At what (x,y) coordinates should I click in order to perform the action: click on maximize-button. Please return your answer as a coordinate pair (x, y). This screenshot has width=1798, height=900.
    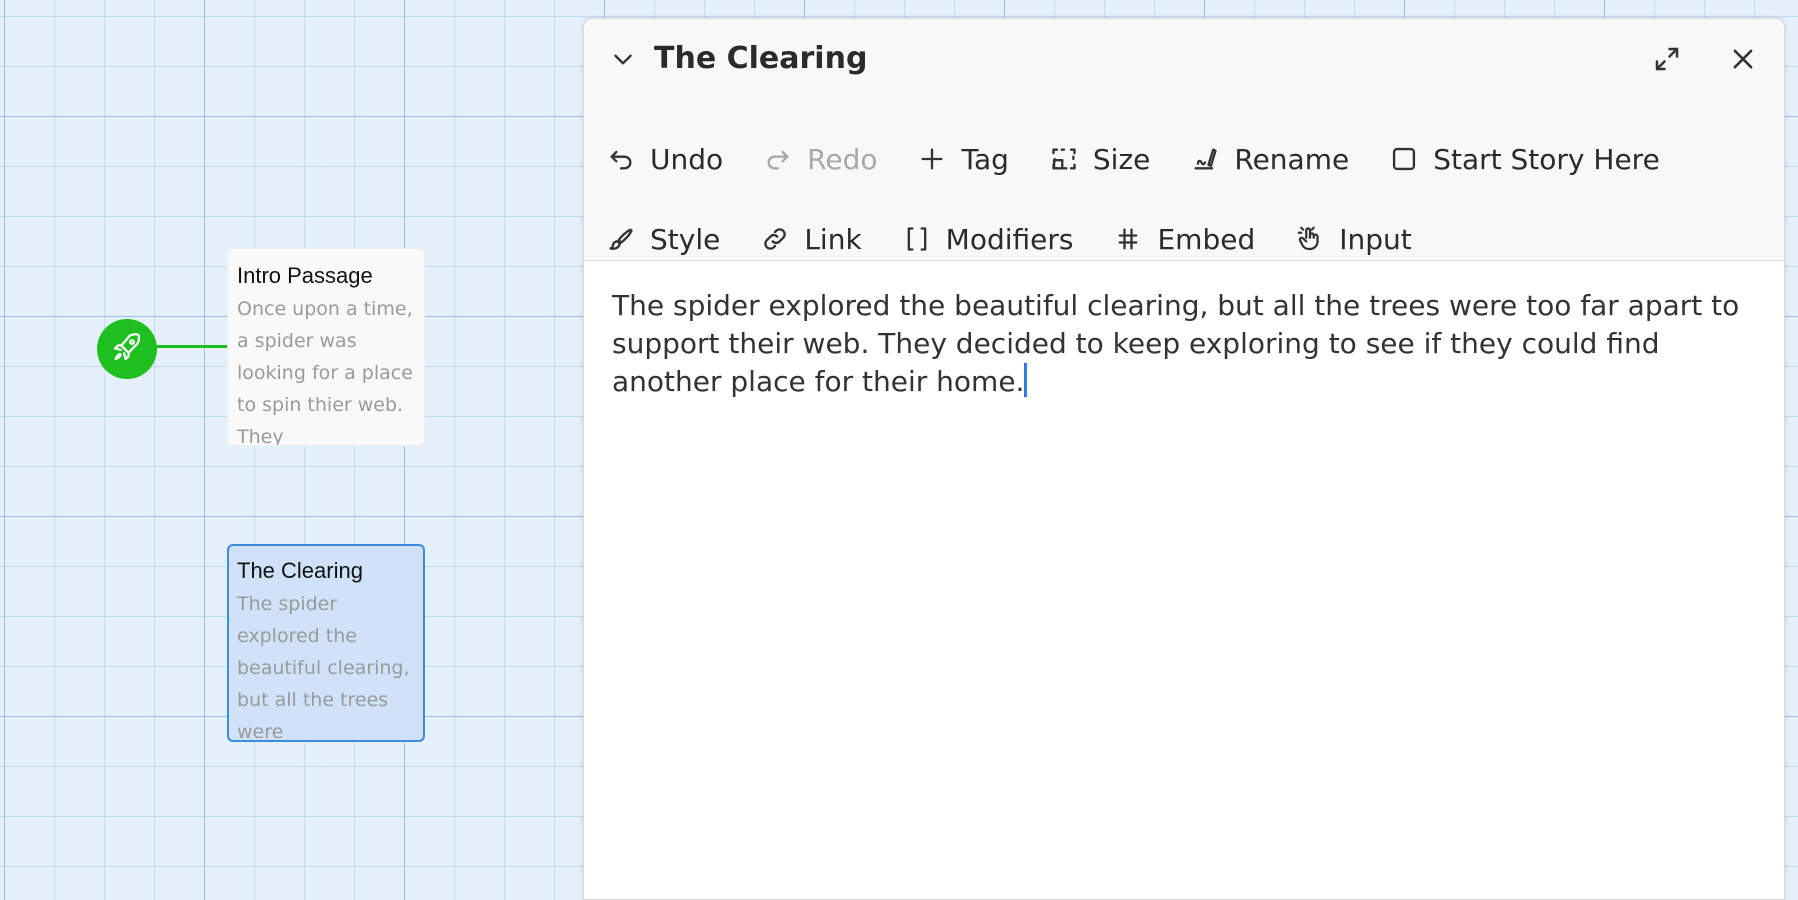
    Looking at the image, I should click on (1667, 59).